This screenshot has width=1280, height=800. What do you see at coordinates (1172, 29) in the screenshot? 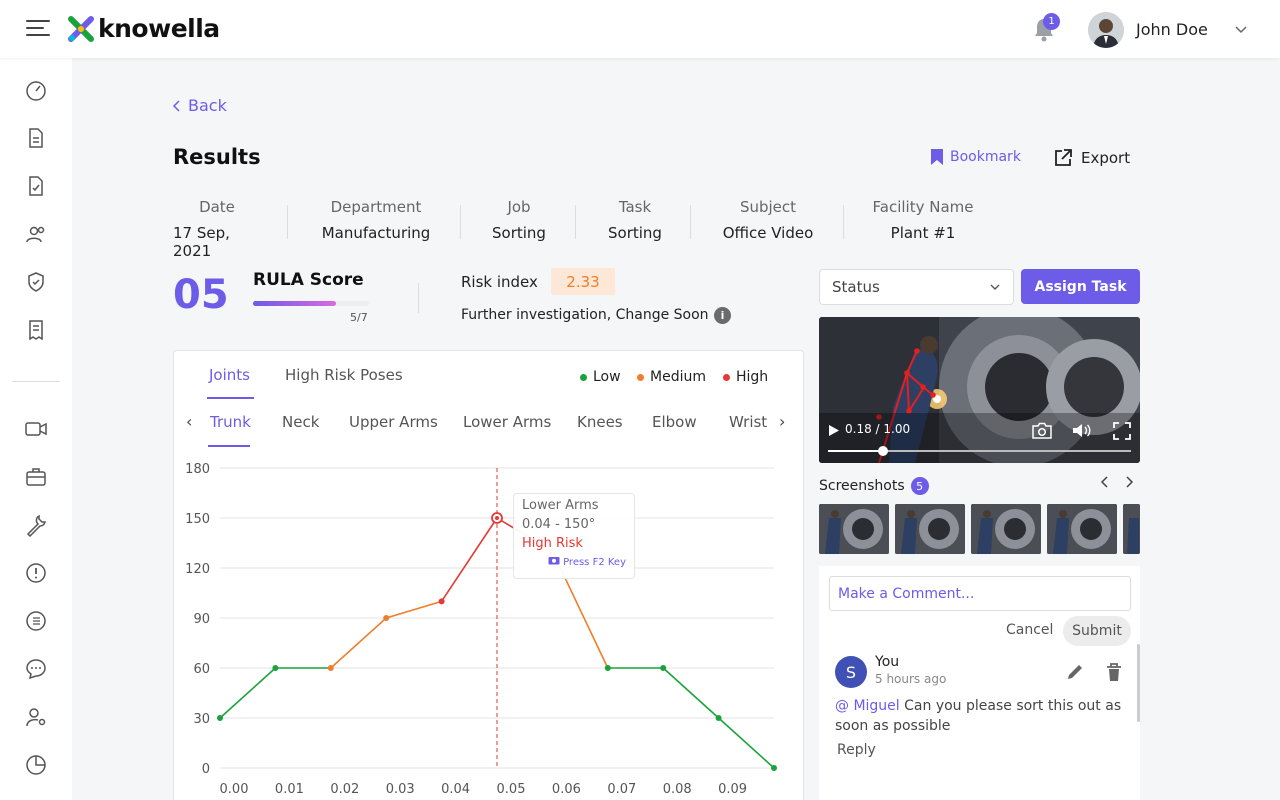
I see `user-name: John Doe` at bounding box center [1172, 29].